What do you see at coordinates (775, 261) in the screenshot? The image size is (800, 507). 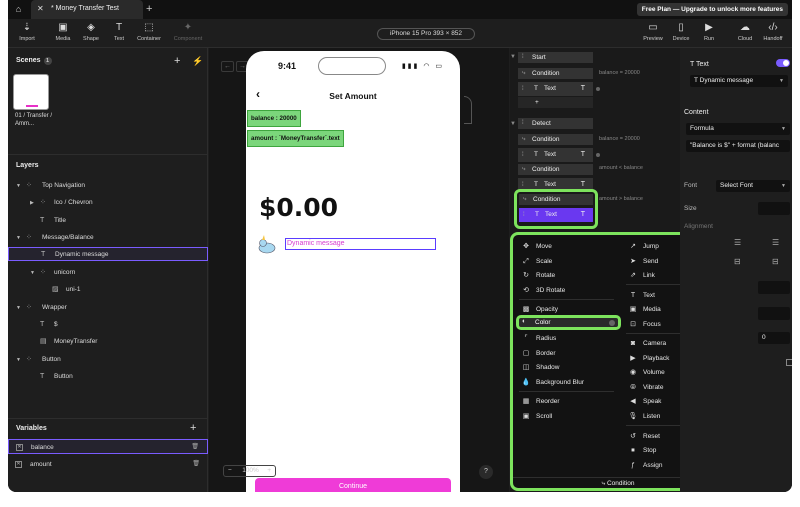 I see `align-bottom-icon: ⊟` at bounding box center [775, 261].